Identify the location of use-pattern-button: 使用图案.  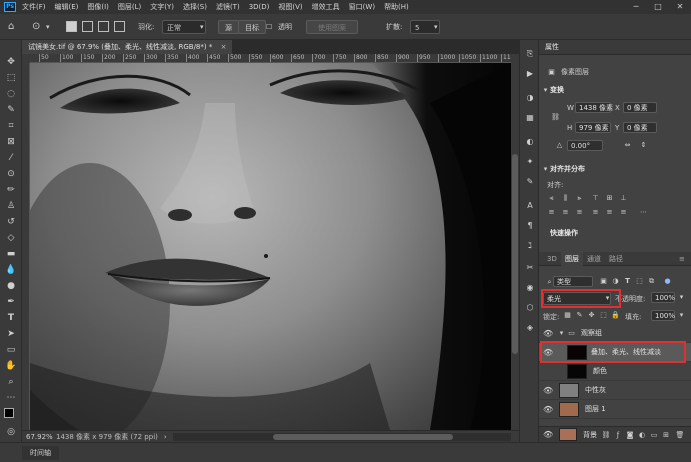
(332, 27).